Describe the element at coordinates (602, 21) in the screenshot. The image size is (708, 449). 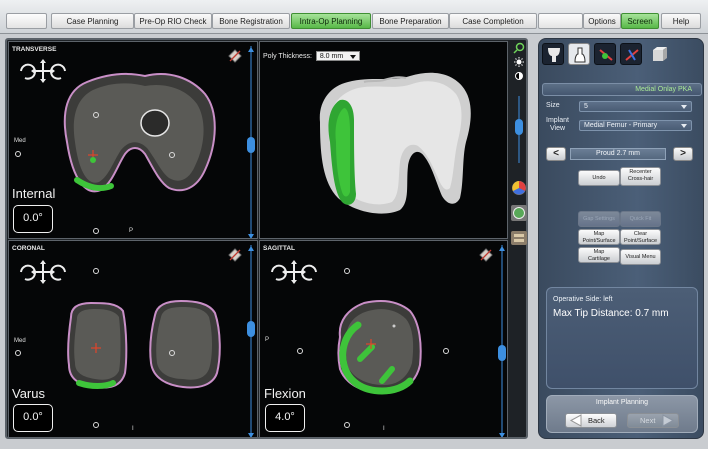
I see `tab-options: Options` at that location.